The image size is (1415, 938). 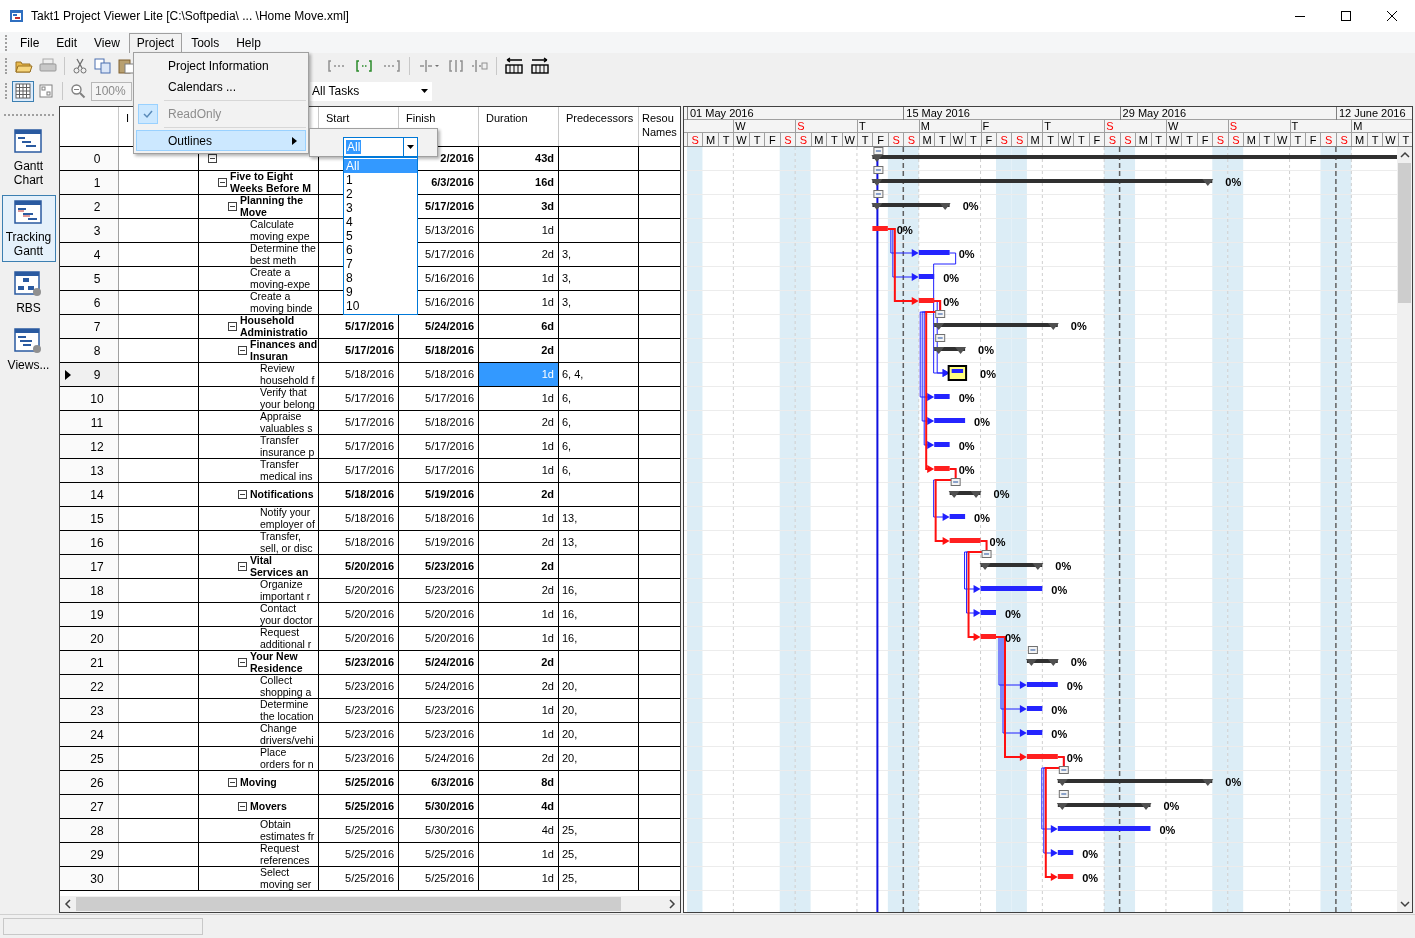 What do you see at coordinates (89, 326) in the screenshot?
I see `row-header: 7` at bounding box center [89, 326].